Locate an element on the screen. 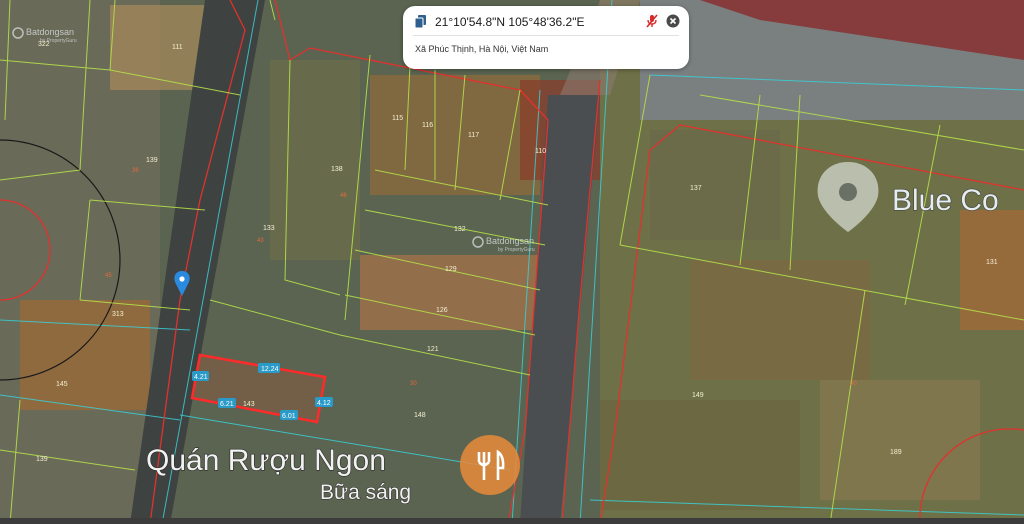 The width and height of the screenshot is (1024, 524). plot-number: 45 is located at coordinates (108, 276).